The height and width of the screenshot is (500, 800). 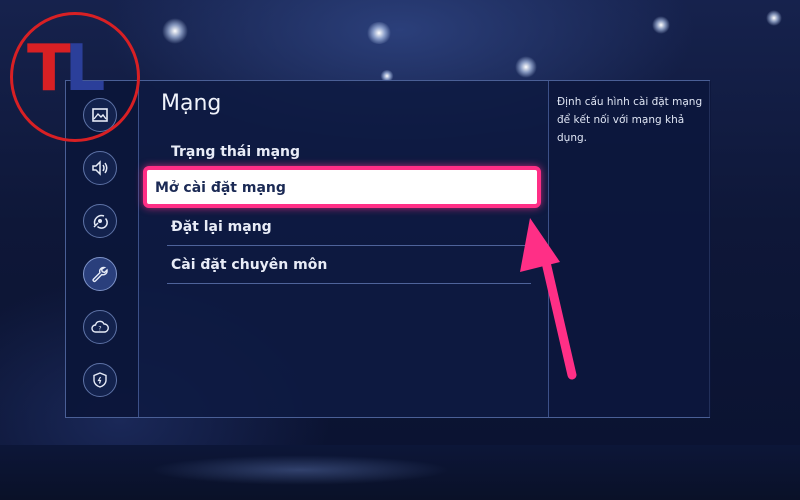 I want to click on menu-item-network-status: Trạng thái mạng, so click(x=350, y=152).